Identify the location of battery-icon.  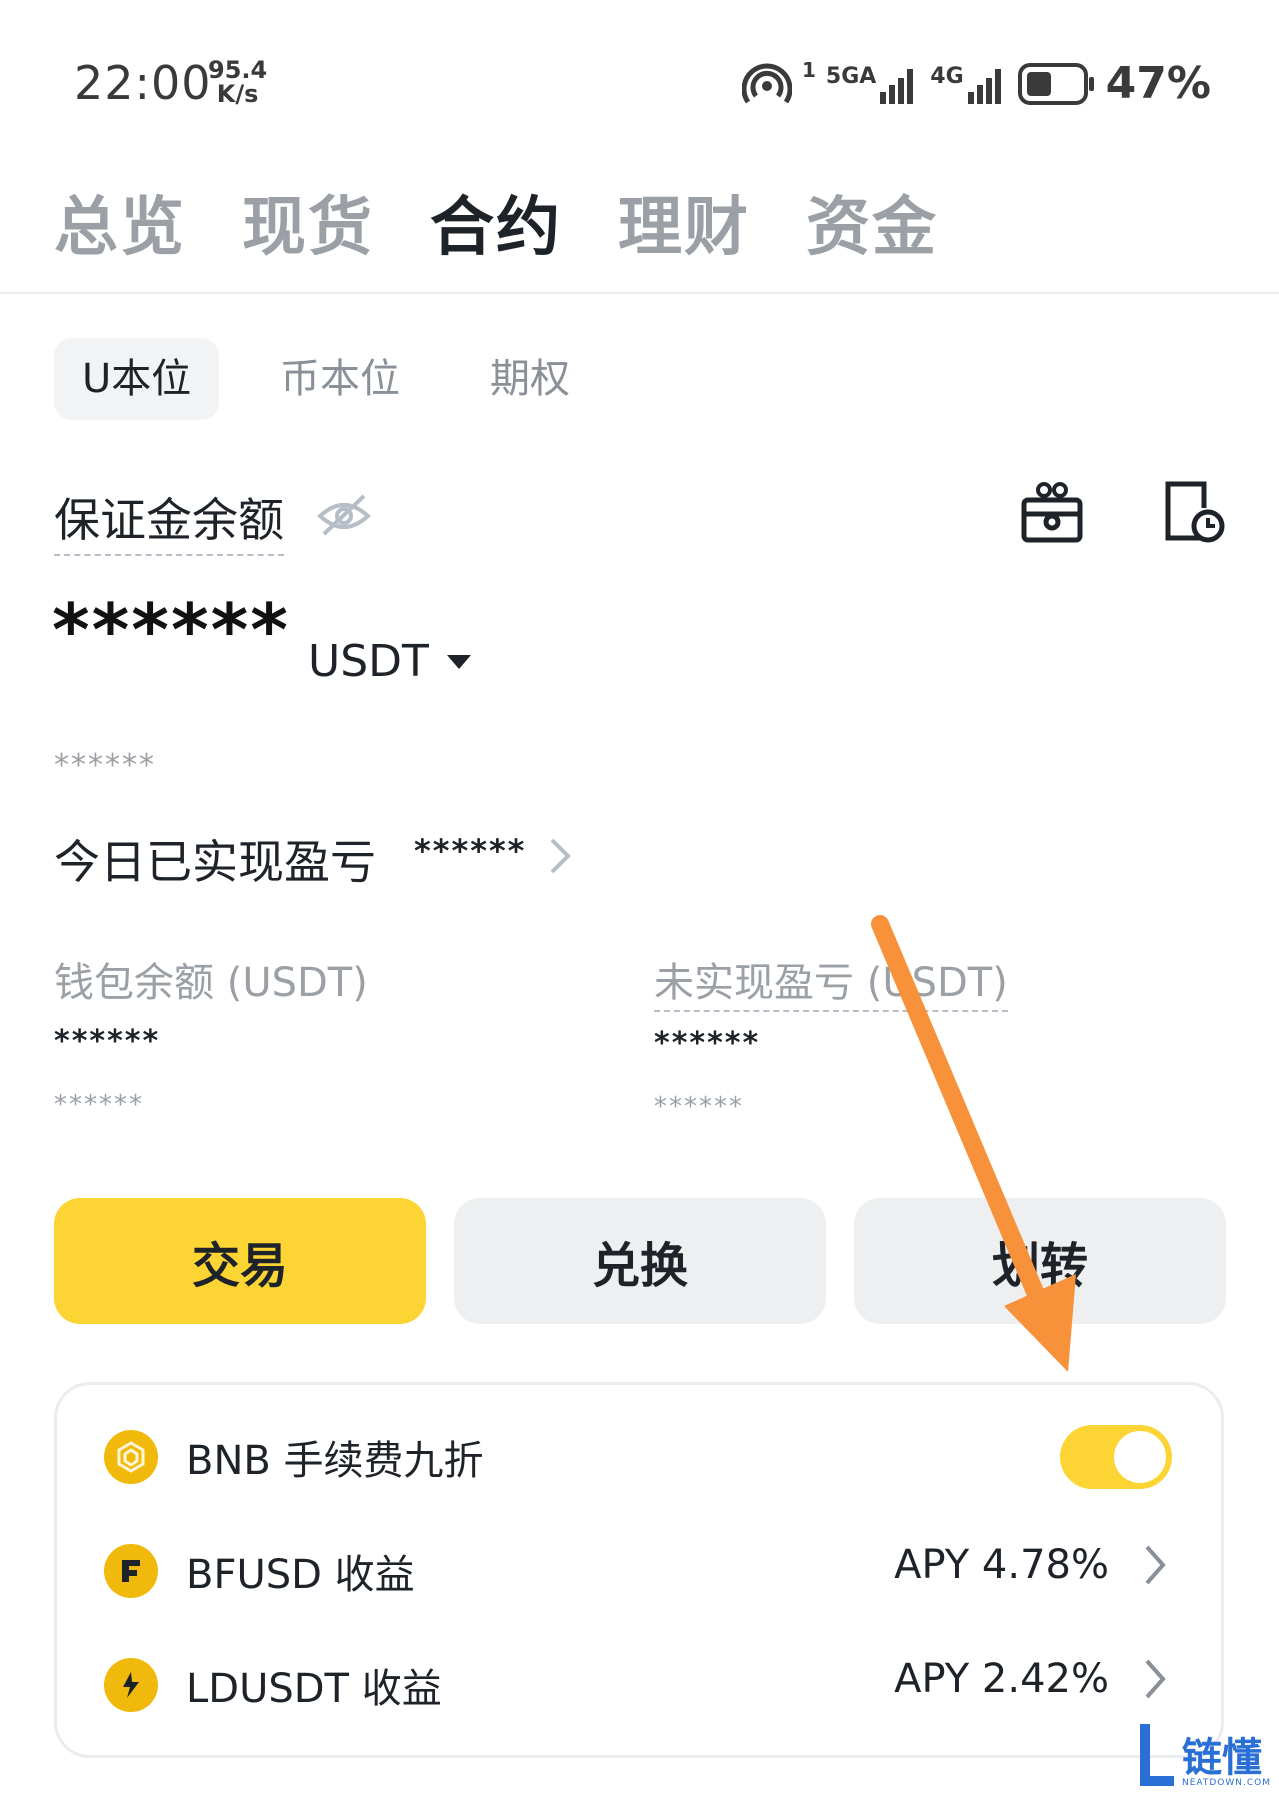
(1055, 83).